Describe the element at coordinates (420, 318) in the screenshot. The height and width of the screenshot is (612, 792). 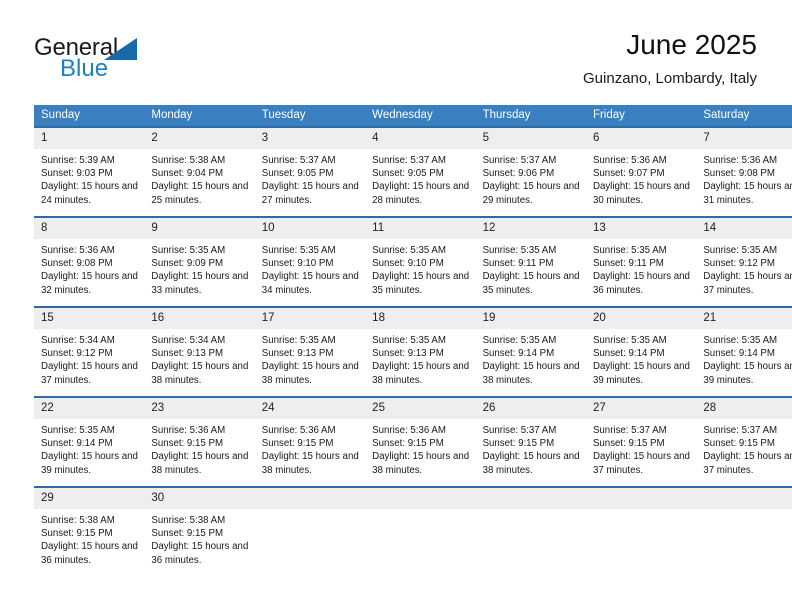
I see `day-number: 18` at that location.